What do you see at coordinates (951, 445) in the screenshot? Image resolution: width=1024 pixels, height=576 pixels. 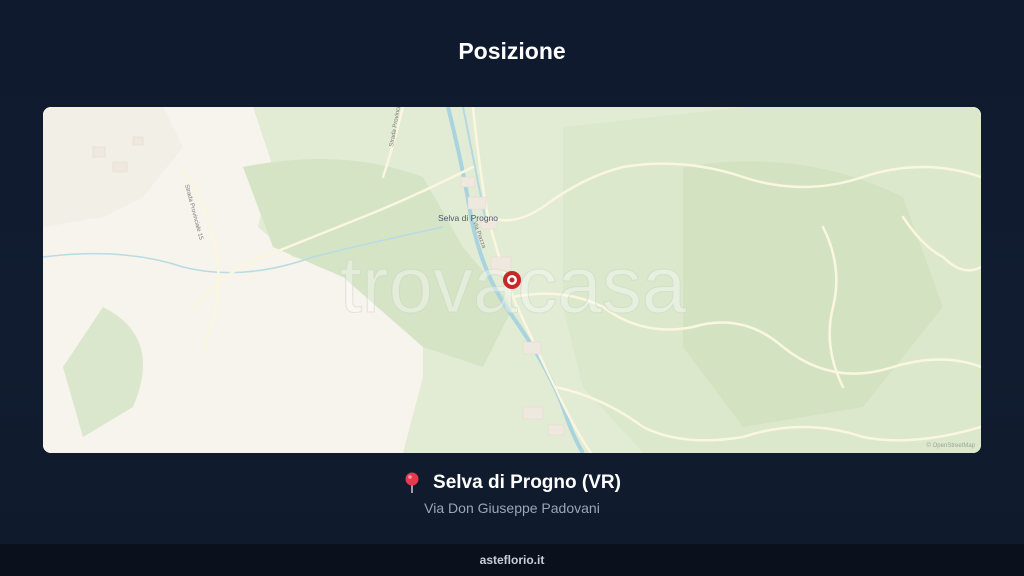 I see `map-attribution: © OpenStreetMap` at bounding box center [951, 445].